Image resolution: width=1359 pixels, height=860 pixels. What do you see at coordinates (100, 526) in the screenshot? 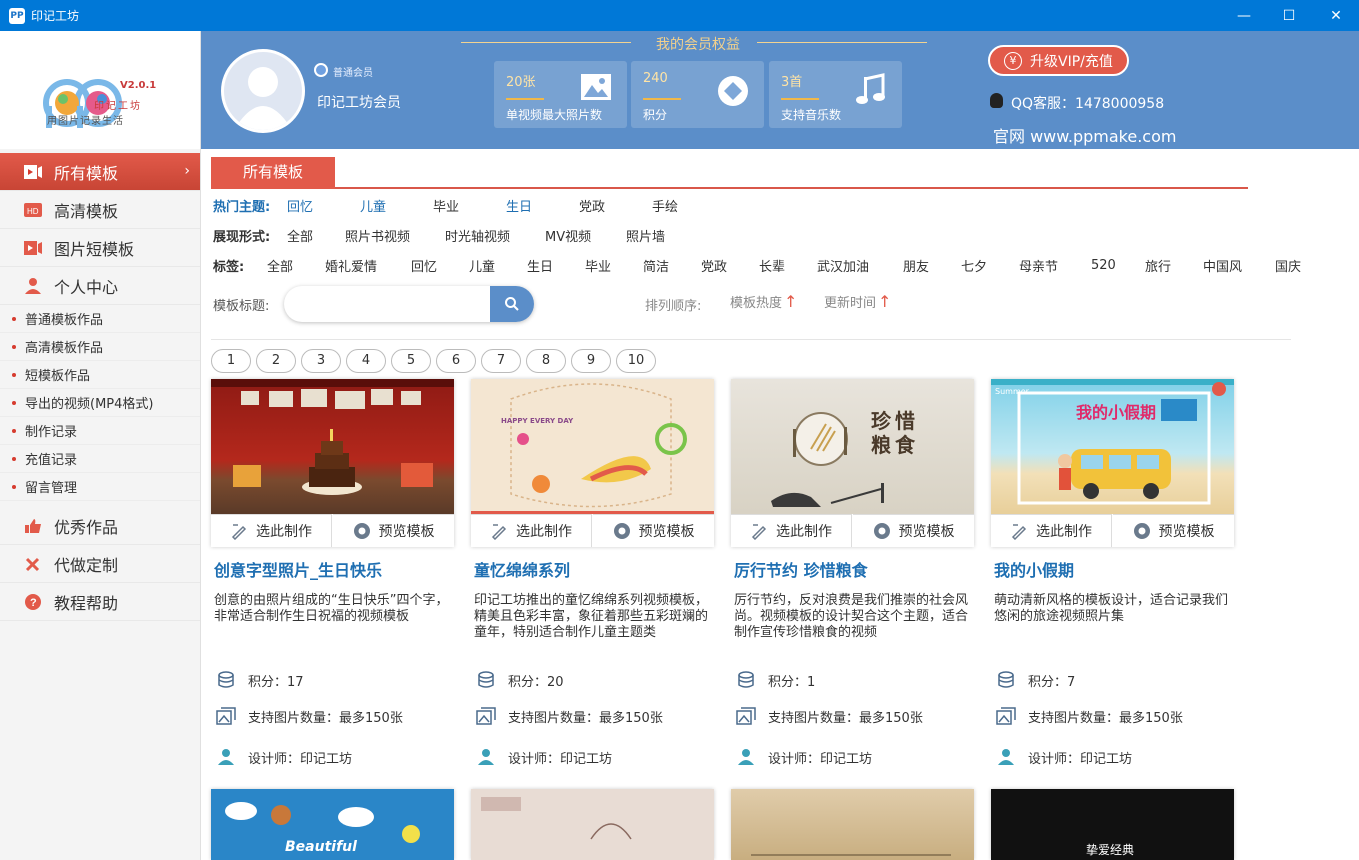
I see `nav-excellent-works: 优秀作品` at bounding box center [100, 526].